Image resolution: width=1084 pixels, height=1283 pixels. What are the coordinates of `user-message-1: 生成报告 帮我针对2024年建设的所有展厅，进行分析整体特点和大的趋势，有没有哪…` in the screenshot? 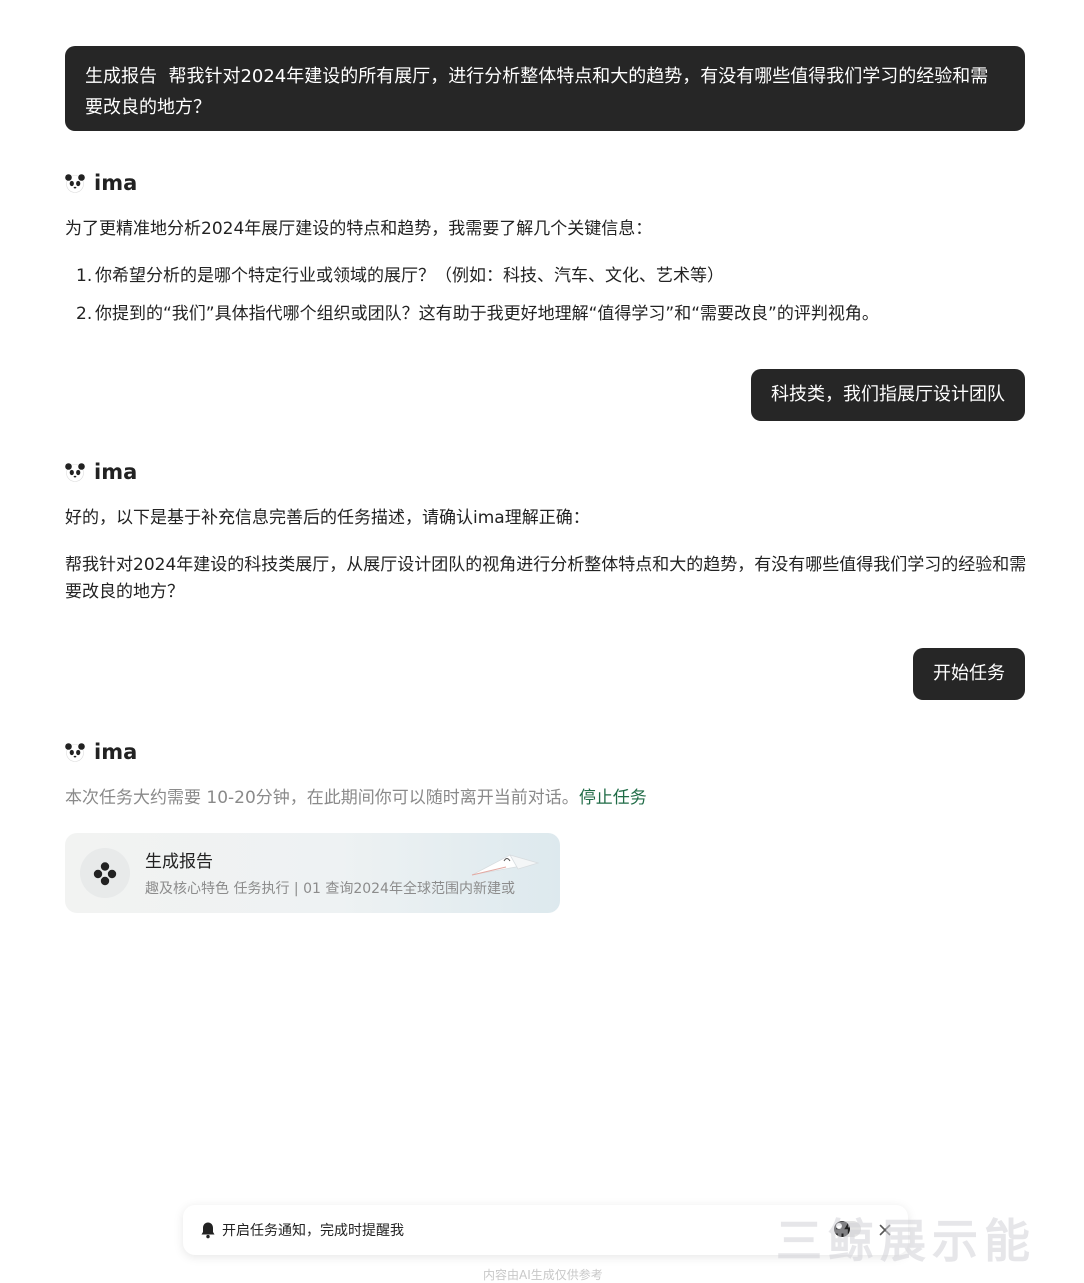 It's located at (545, 88).